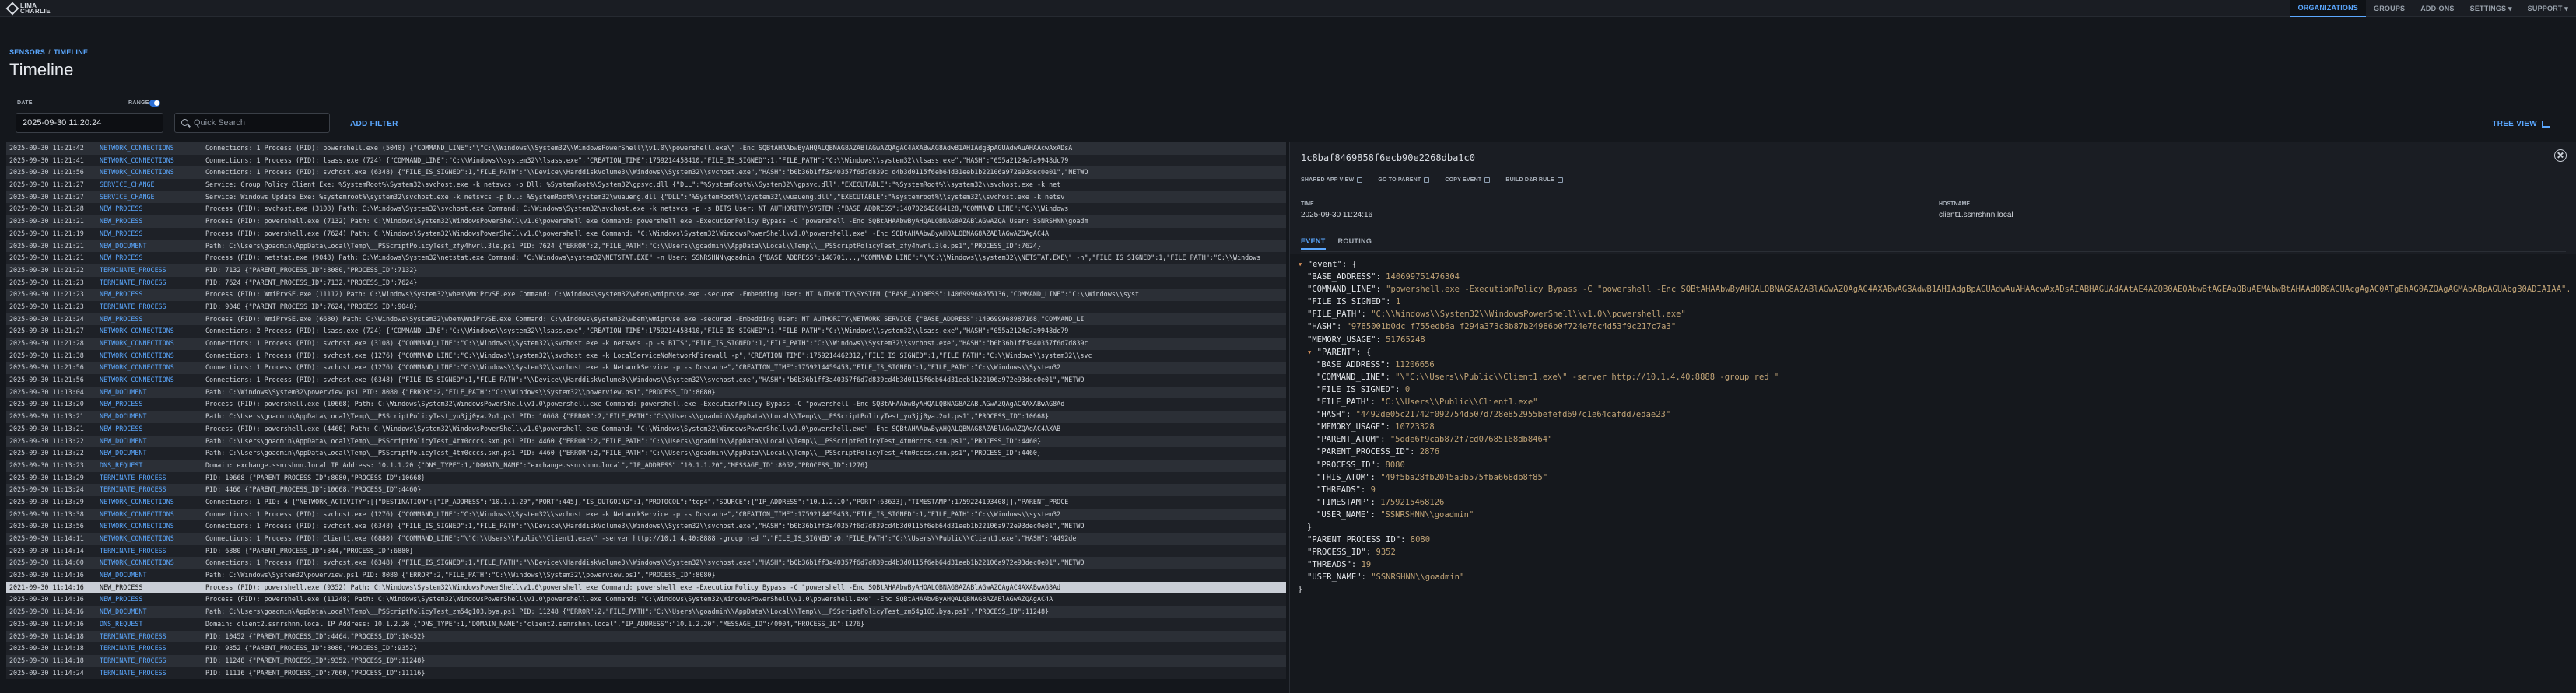 Image resolution: width=2576 pixels, height=693 pixels. Describe the element at coordinates (1459, 402) in the screenshot. I see `json-value: "C:\\Users\\Public\\Client1.exe"` at that location.